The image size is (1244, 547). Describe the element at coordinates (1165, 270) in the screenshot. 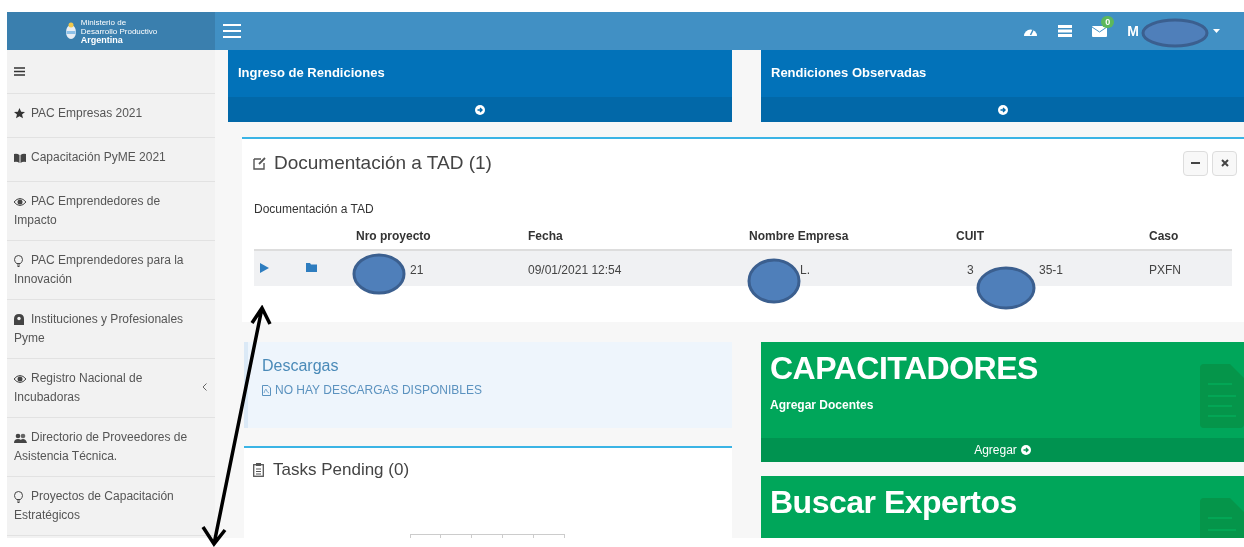

I see `table-cell-text: PXFN` at that location.